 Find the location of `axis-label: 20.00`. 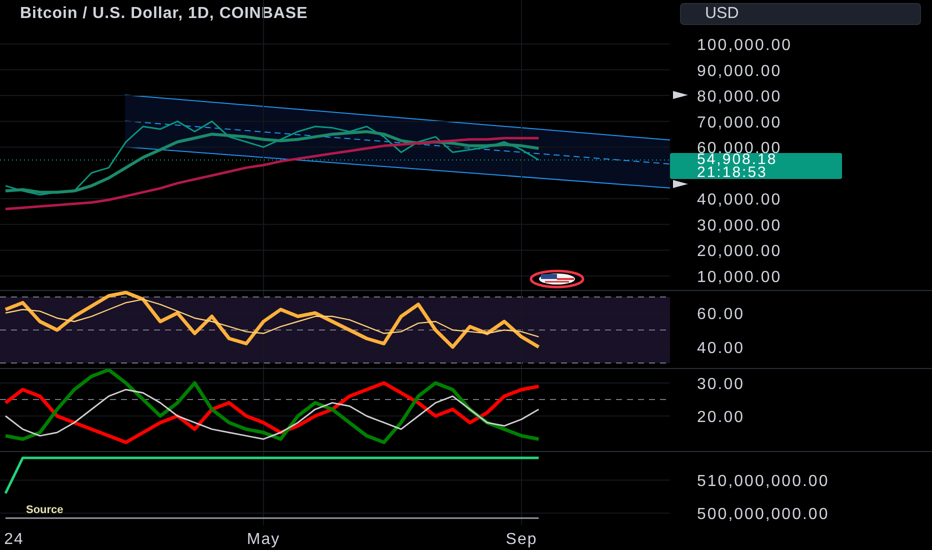

axis-label: 20.00 is located at coordinates (721, 417).